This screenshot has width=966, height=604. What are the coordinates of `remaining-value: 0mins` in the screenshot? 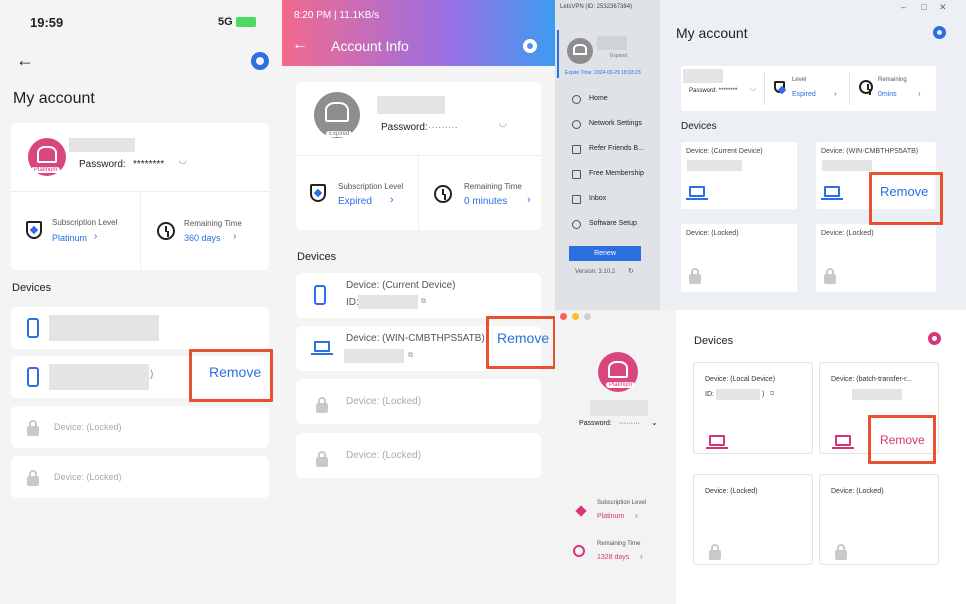 It's located at (887, 94).